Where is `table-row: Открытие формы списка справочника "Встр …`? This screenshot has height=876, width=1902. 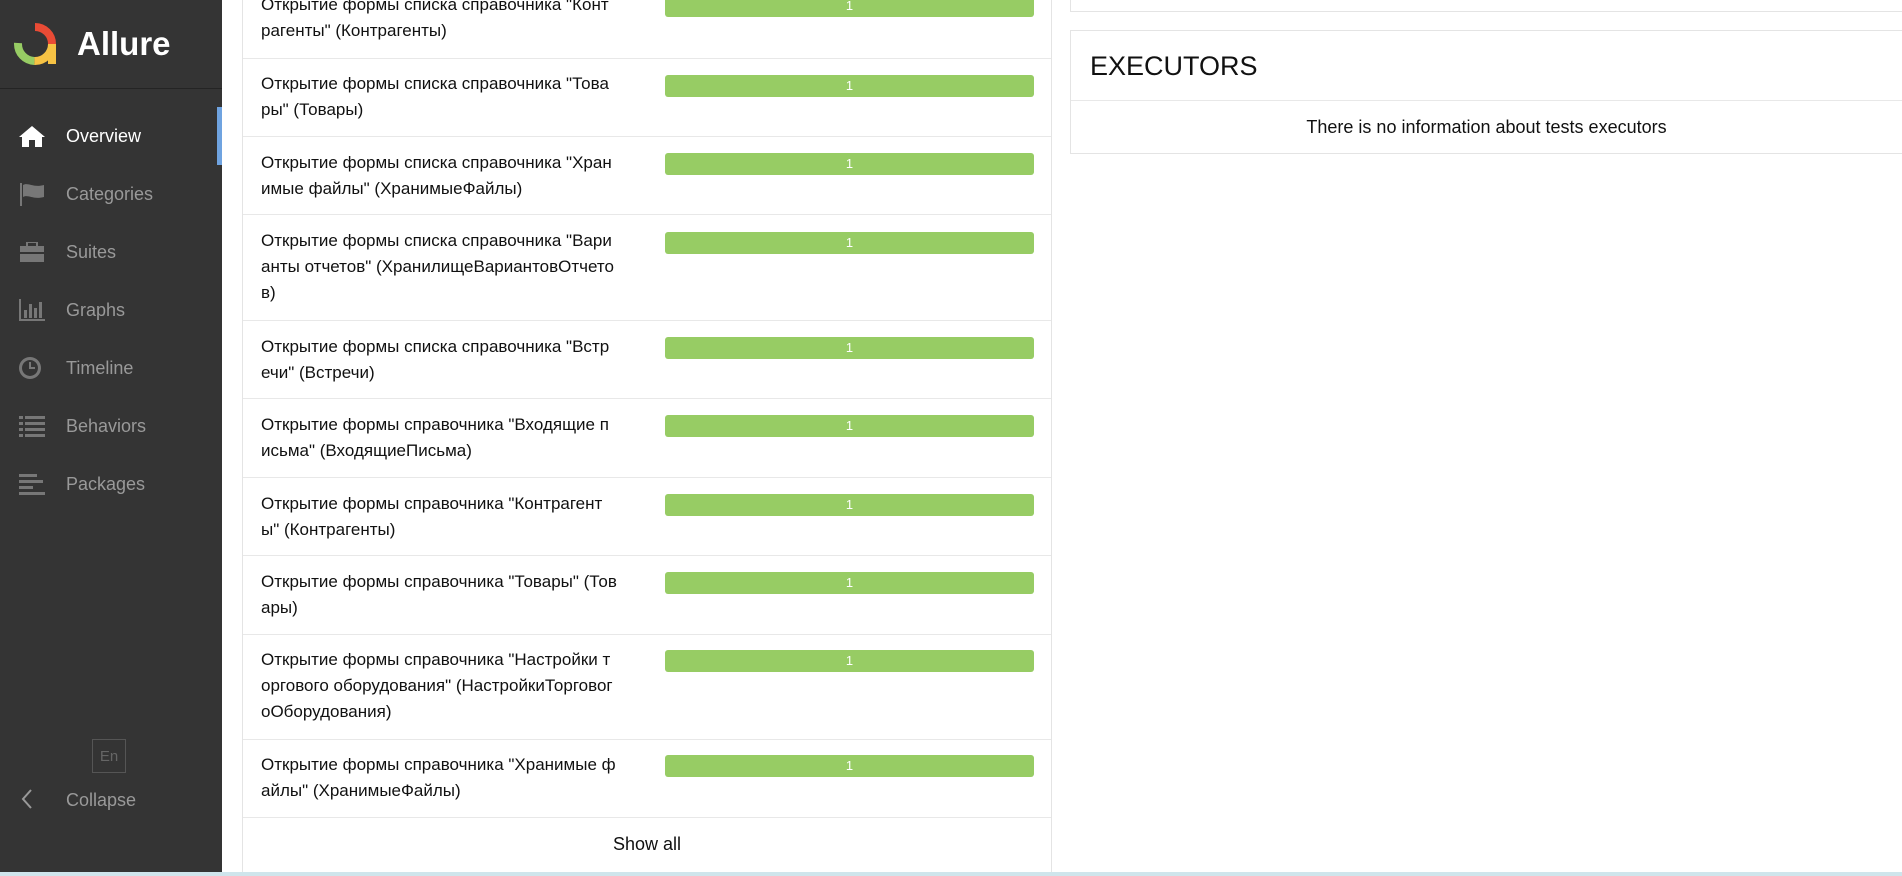 table-row: Открытие формы списка справочника "Встр … is located at coordinates (647, 360).